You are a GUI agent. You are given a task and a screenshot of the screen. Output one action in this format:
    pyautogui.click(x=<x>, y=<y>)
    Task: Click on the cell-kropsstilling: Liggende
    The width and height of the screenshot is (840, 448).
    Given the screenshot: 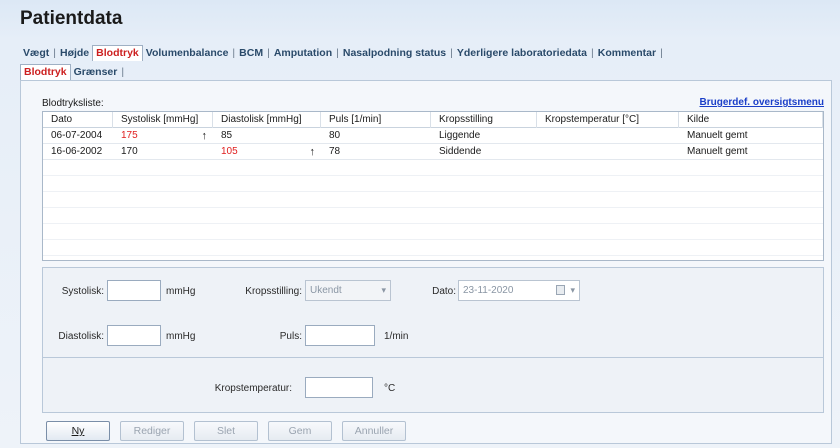 What is the action you would take?
    pyautogui.click(x=460, y=135)
    